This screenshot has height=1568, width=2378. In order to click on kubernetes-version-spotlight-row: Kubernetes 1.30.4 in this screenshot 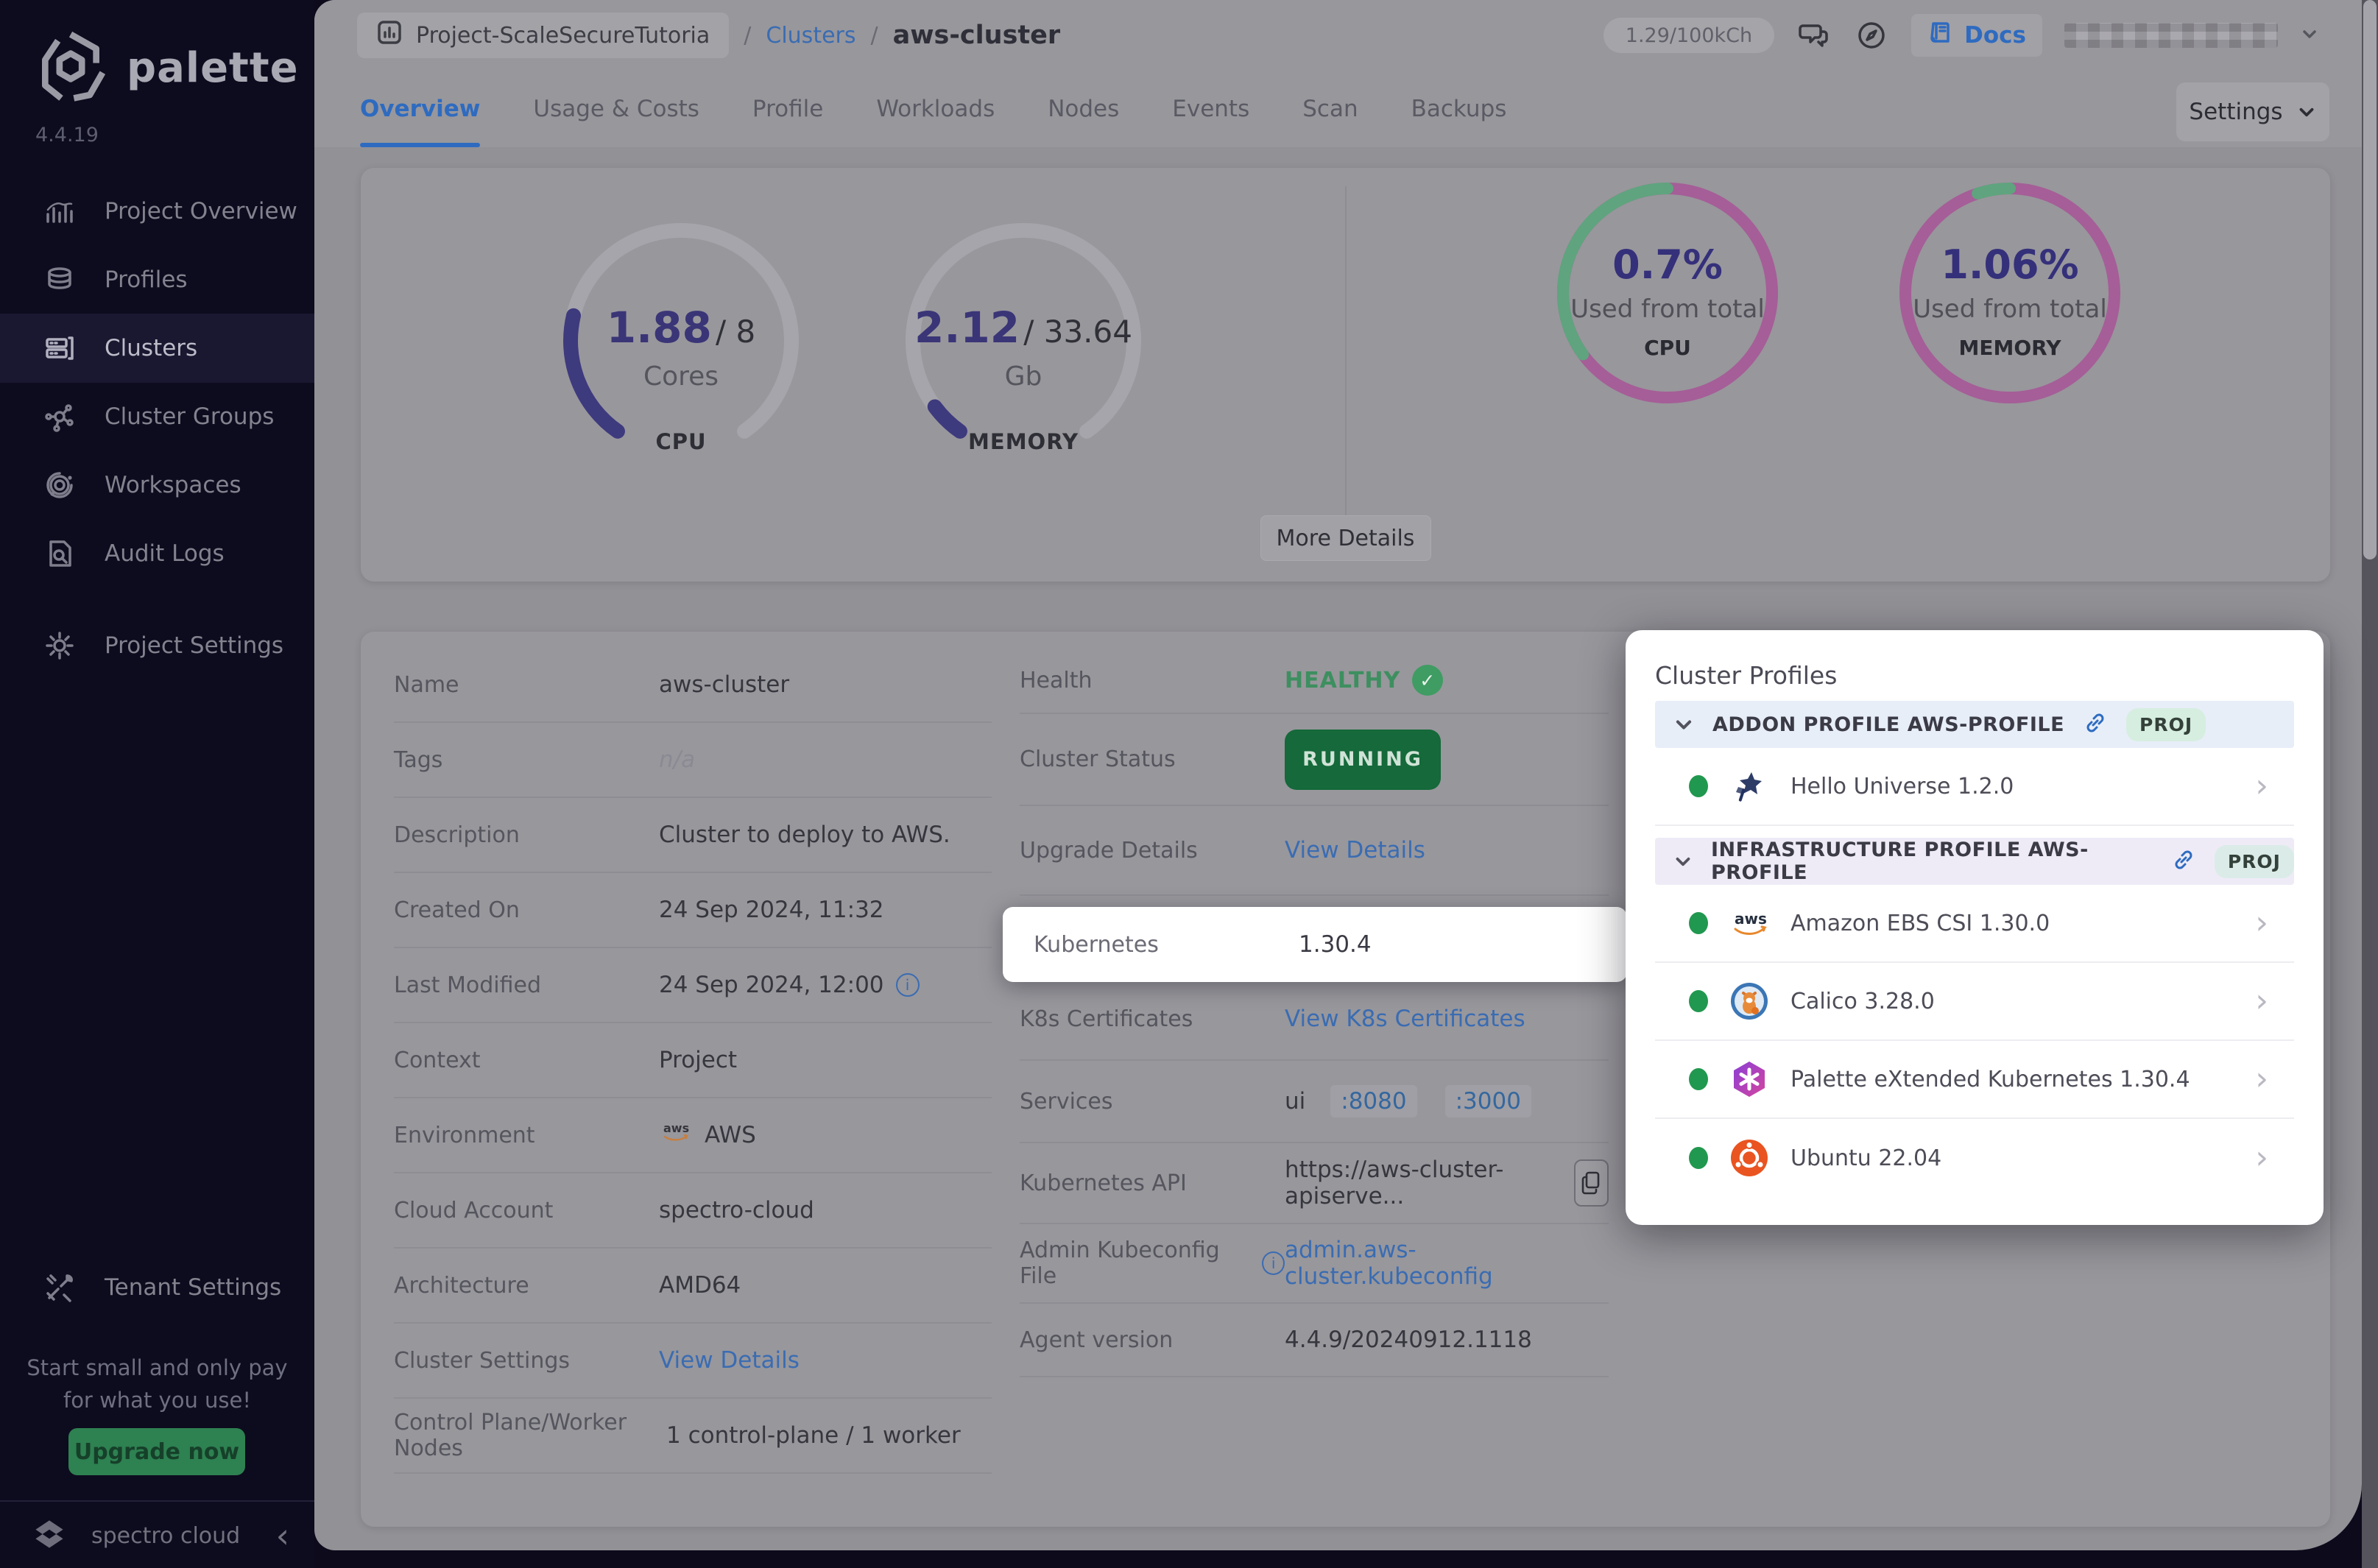, I will do `click(1315, 944)`.